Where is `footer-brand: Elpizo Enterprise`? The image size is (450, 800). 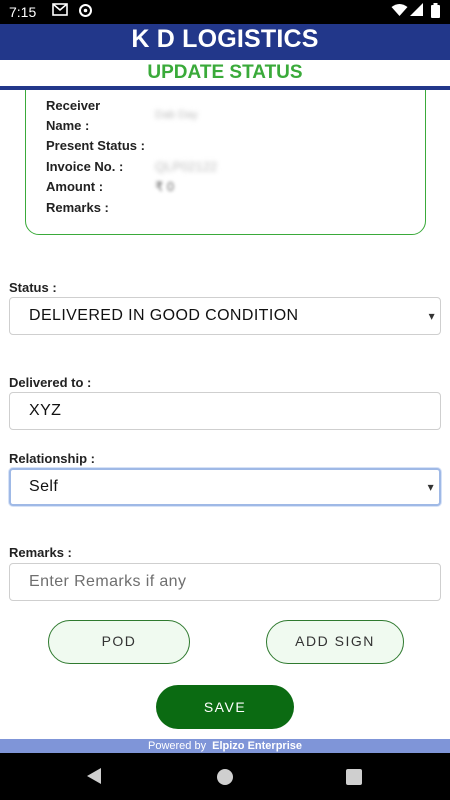
footer-brand: Elpizo Enterprise is located at coordinates (257, 746).